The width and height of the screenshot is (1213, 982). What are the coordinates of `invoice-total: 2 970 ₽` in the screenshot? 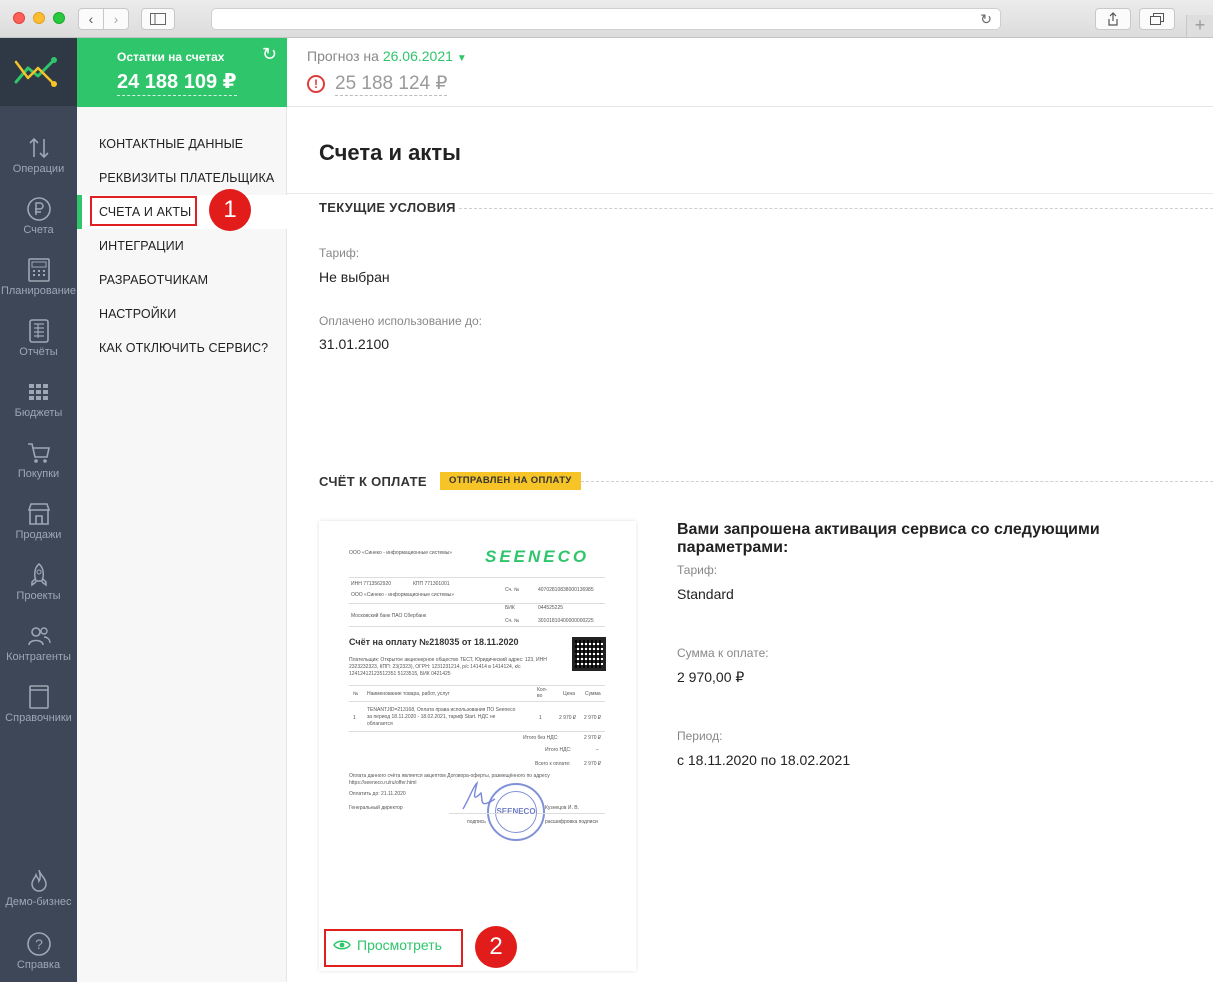 It's located at (593, 764).